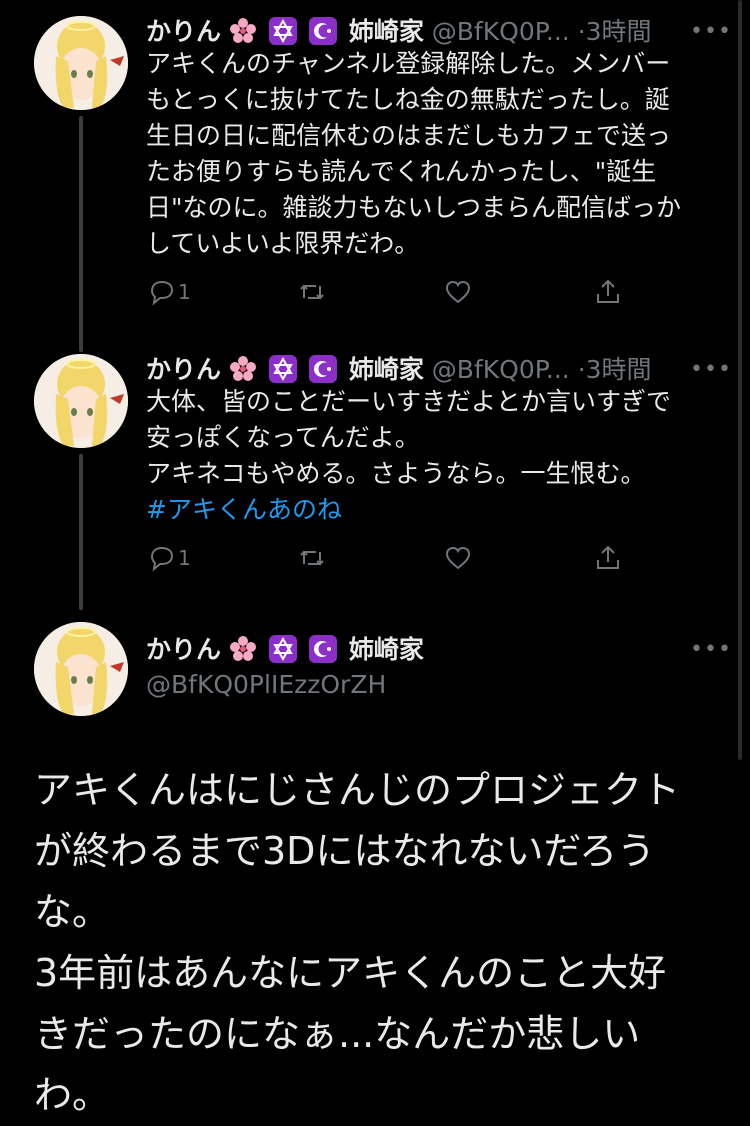  I want to click on text-line: していよいよ限界だわ。, so click(283, 243).